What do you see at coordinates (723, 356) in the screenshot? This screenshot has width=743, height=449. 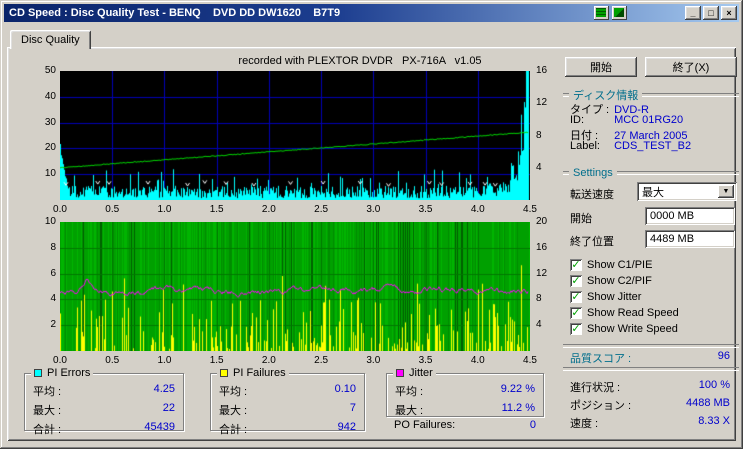 I see `quality-score-value: 96` at bounding box center [723, 356].